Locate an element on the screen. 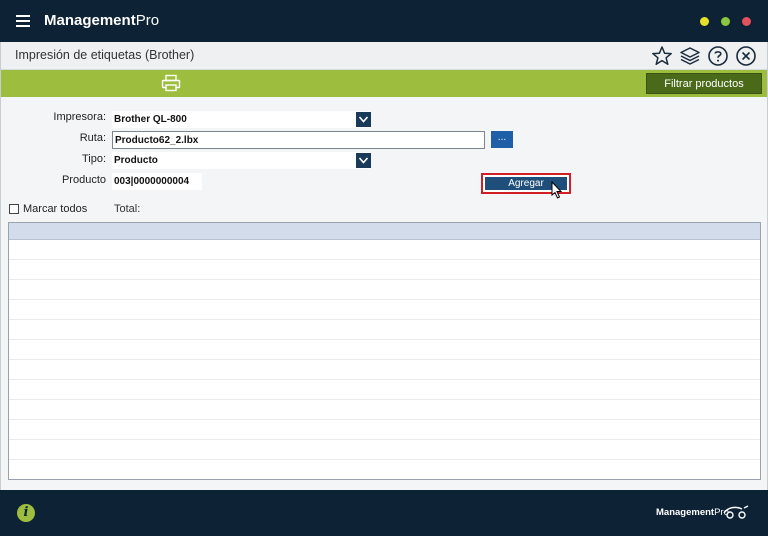 The height and width of the screenshot is (536, 768). mouse-cursor-icon is located at coordinates (557, 190).